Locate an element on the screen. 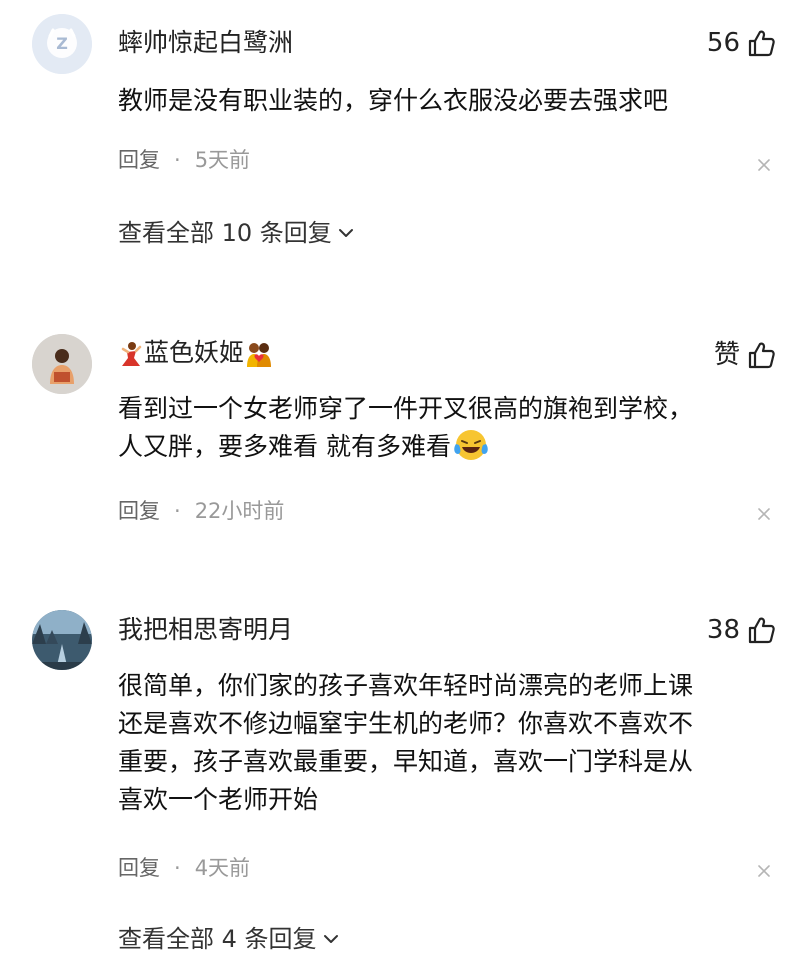 The width and height of the screenshot is (800, 963). comment-meta: 回复 · 4天前 is located at coordinates (184, 868).